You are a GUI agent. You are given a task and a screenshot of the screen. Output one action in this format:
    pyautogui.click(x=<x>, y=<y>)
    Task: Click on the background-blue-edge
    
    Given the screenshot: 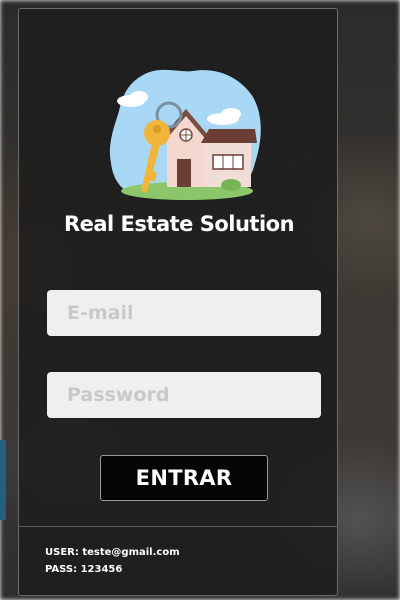 What is the action you would take?
    pyautogui.click(x=3, y=480)
    